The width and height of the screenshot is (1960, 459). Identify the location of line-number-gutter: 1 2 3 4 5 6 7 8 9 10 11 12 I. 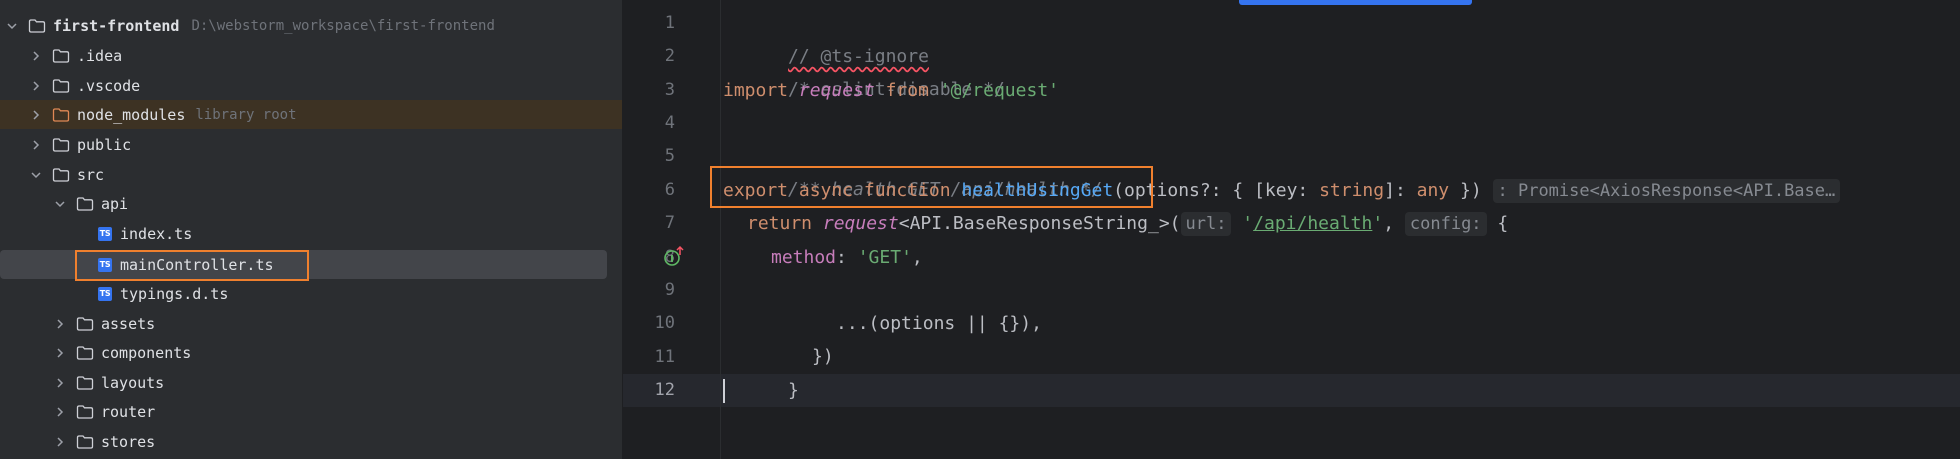
(671, 229).